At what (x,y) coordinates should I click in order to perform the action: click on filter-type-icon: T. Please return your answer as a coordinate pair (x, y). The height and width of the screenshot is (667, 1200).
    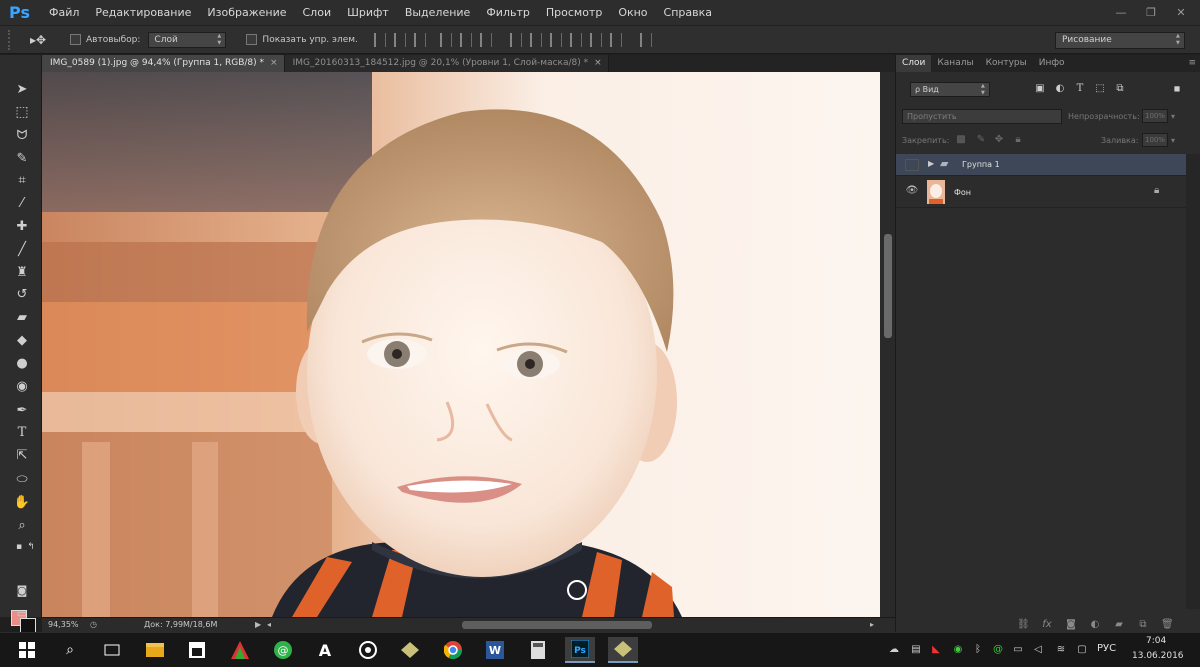
    Looking at the image, I should click on (1080, 89).